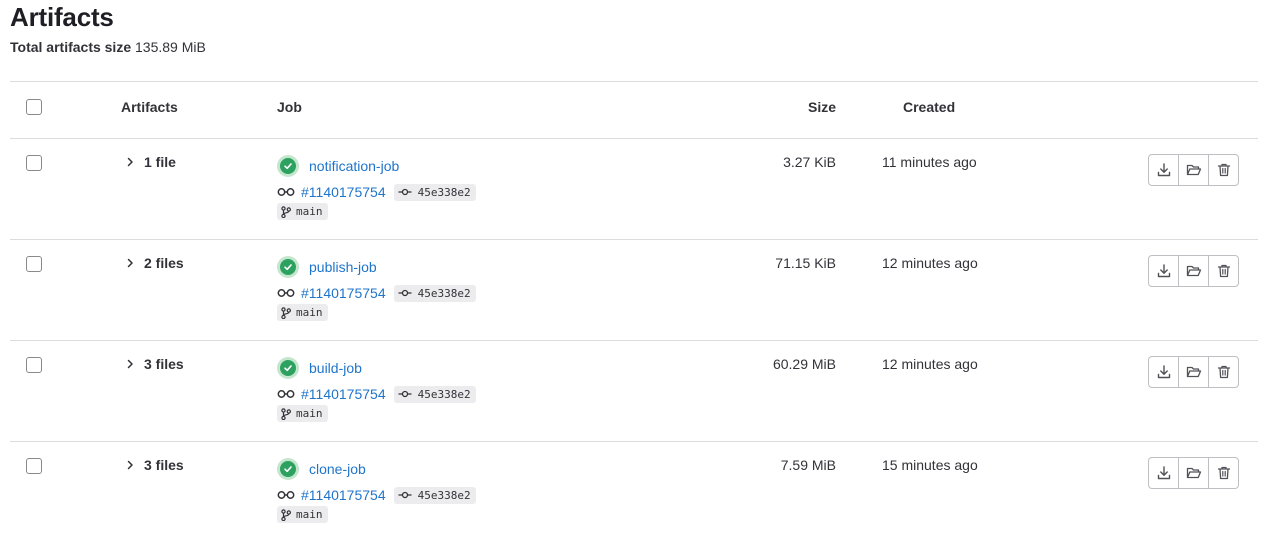  Describe the element at coordinates (929, 162) in the screenshot. I see `created-time: 11 minutes ago` at that location.